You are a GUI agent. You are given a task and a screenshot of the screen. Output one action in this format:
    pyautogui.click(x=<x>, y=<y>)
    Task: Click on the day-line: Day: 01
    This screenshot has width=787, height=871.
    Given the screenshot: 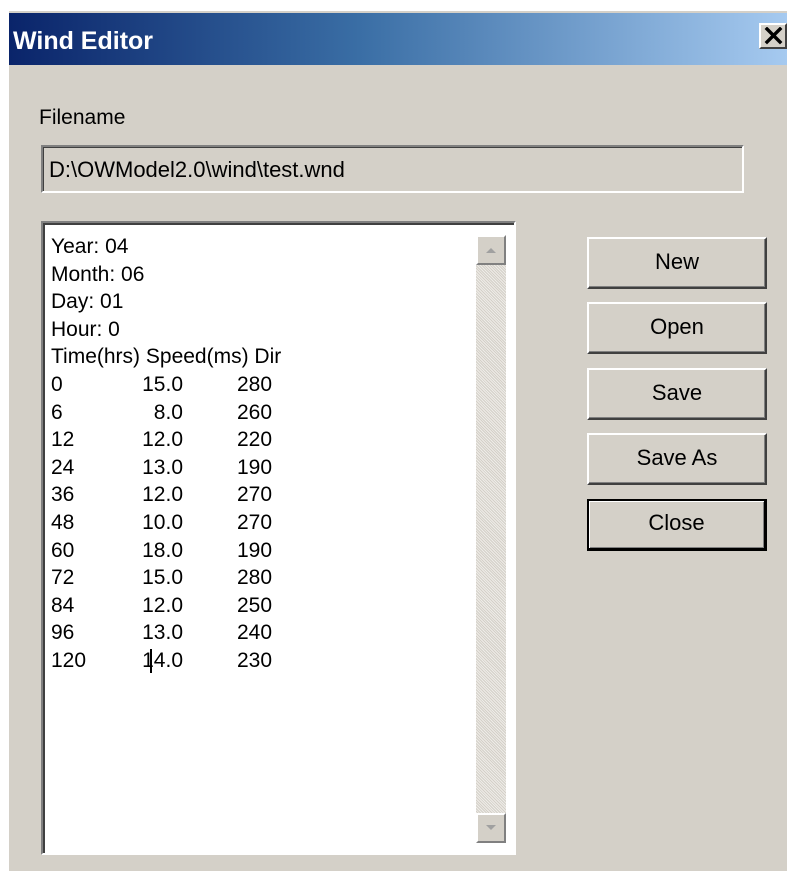 What is the action you would take?
    pyautogui.click(x=87, y=302)
    